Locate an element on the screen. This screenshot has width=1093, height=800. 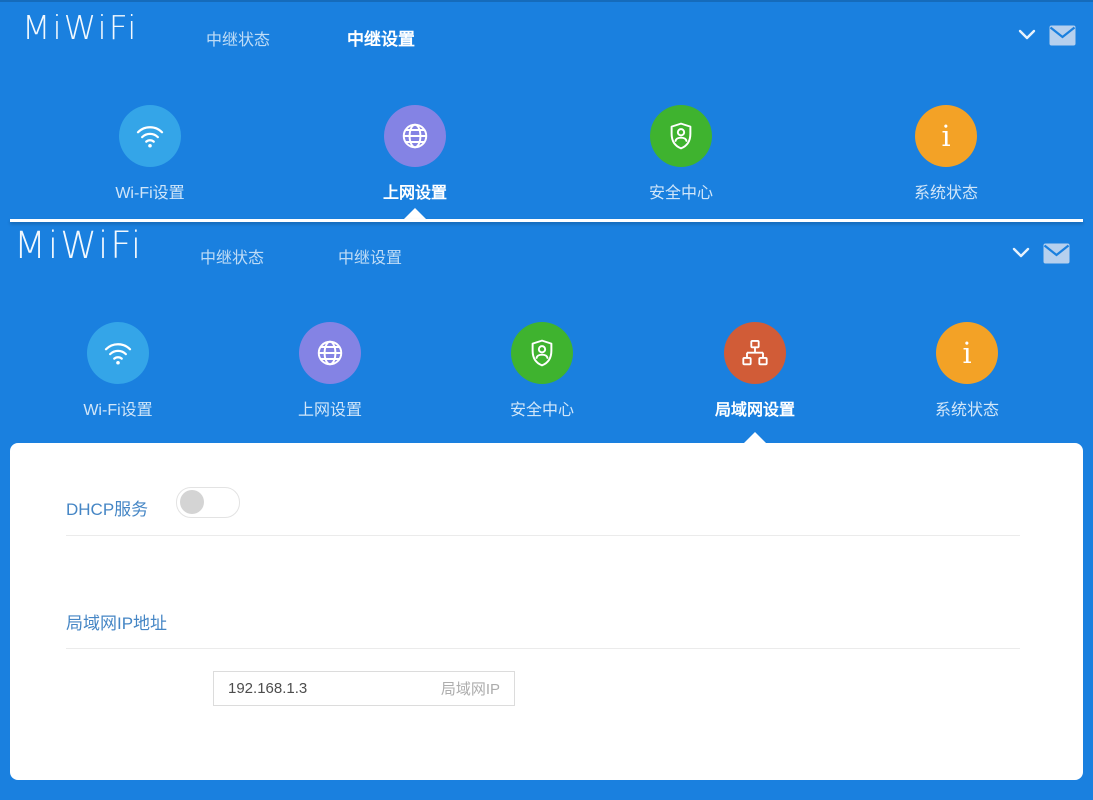
lan-ip-input is located at coordinates (364, 688).